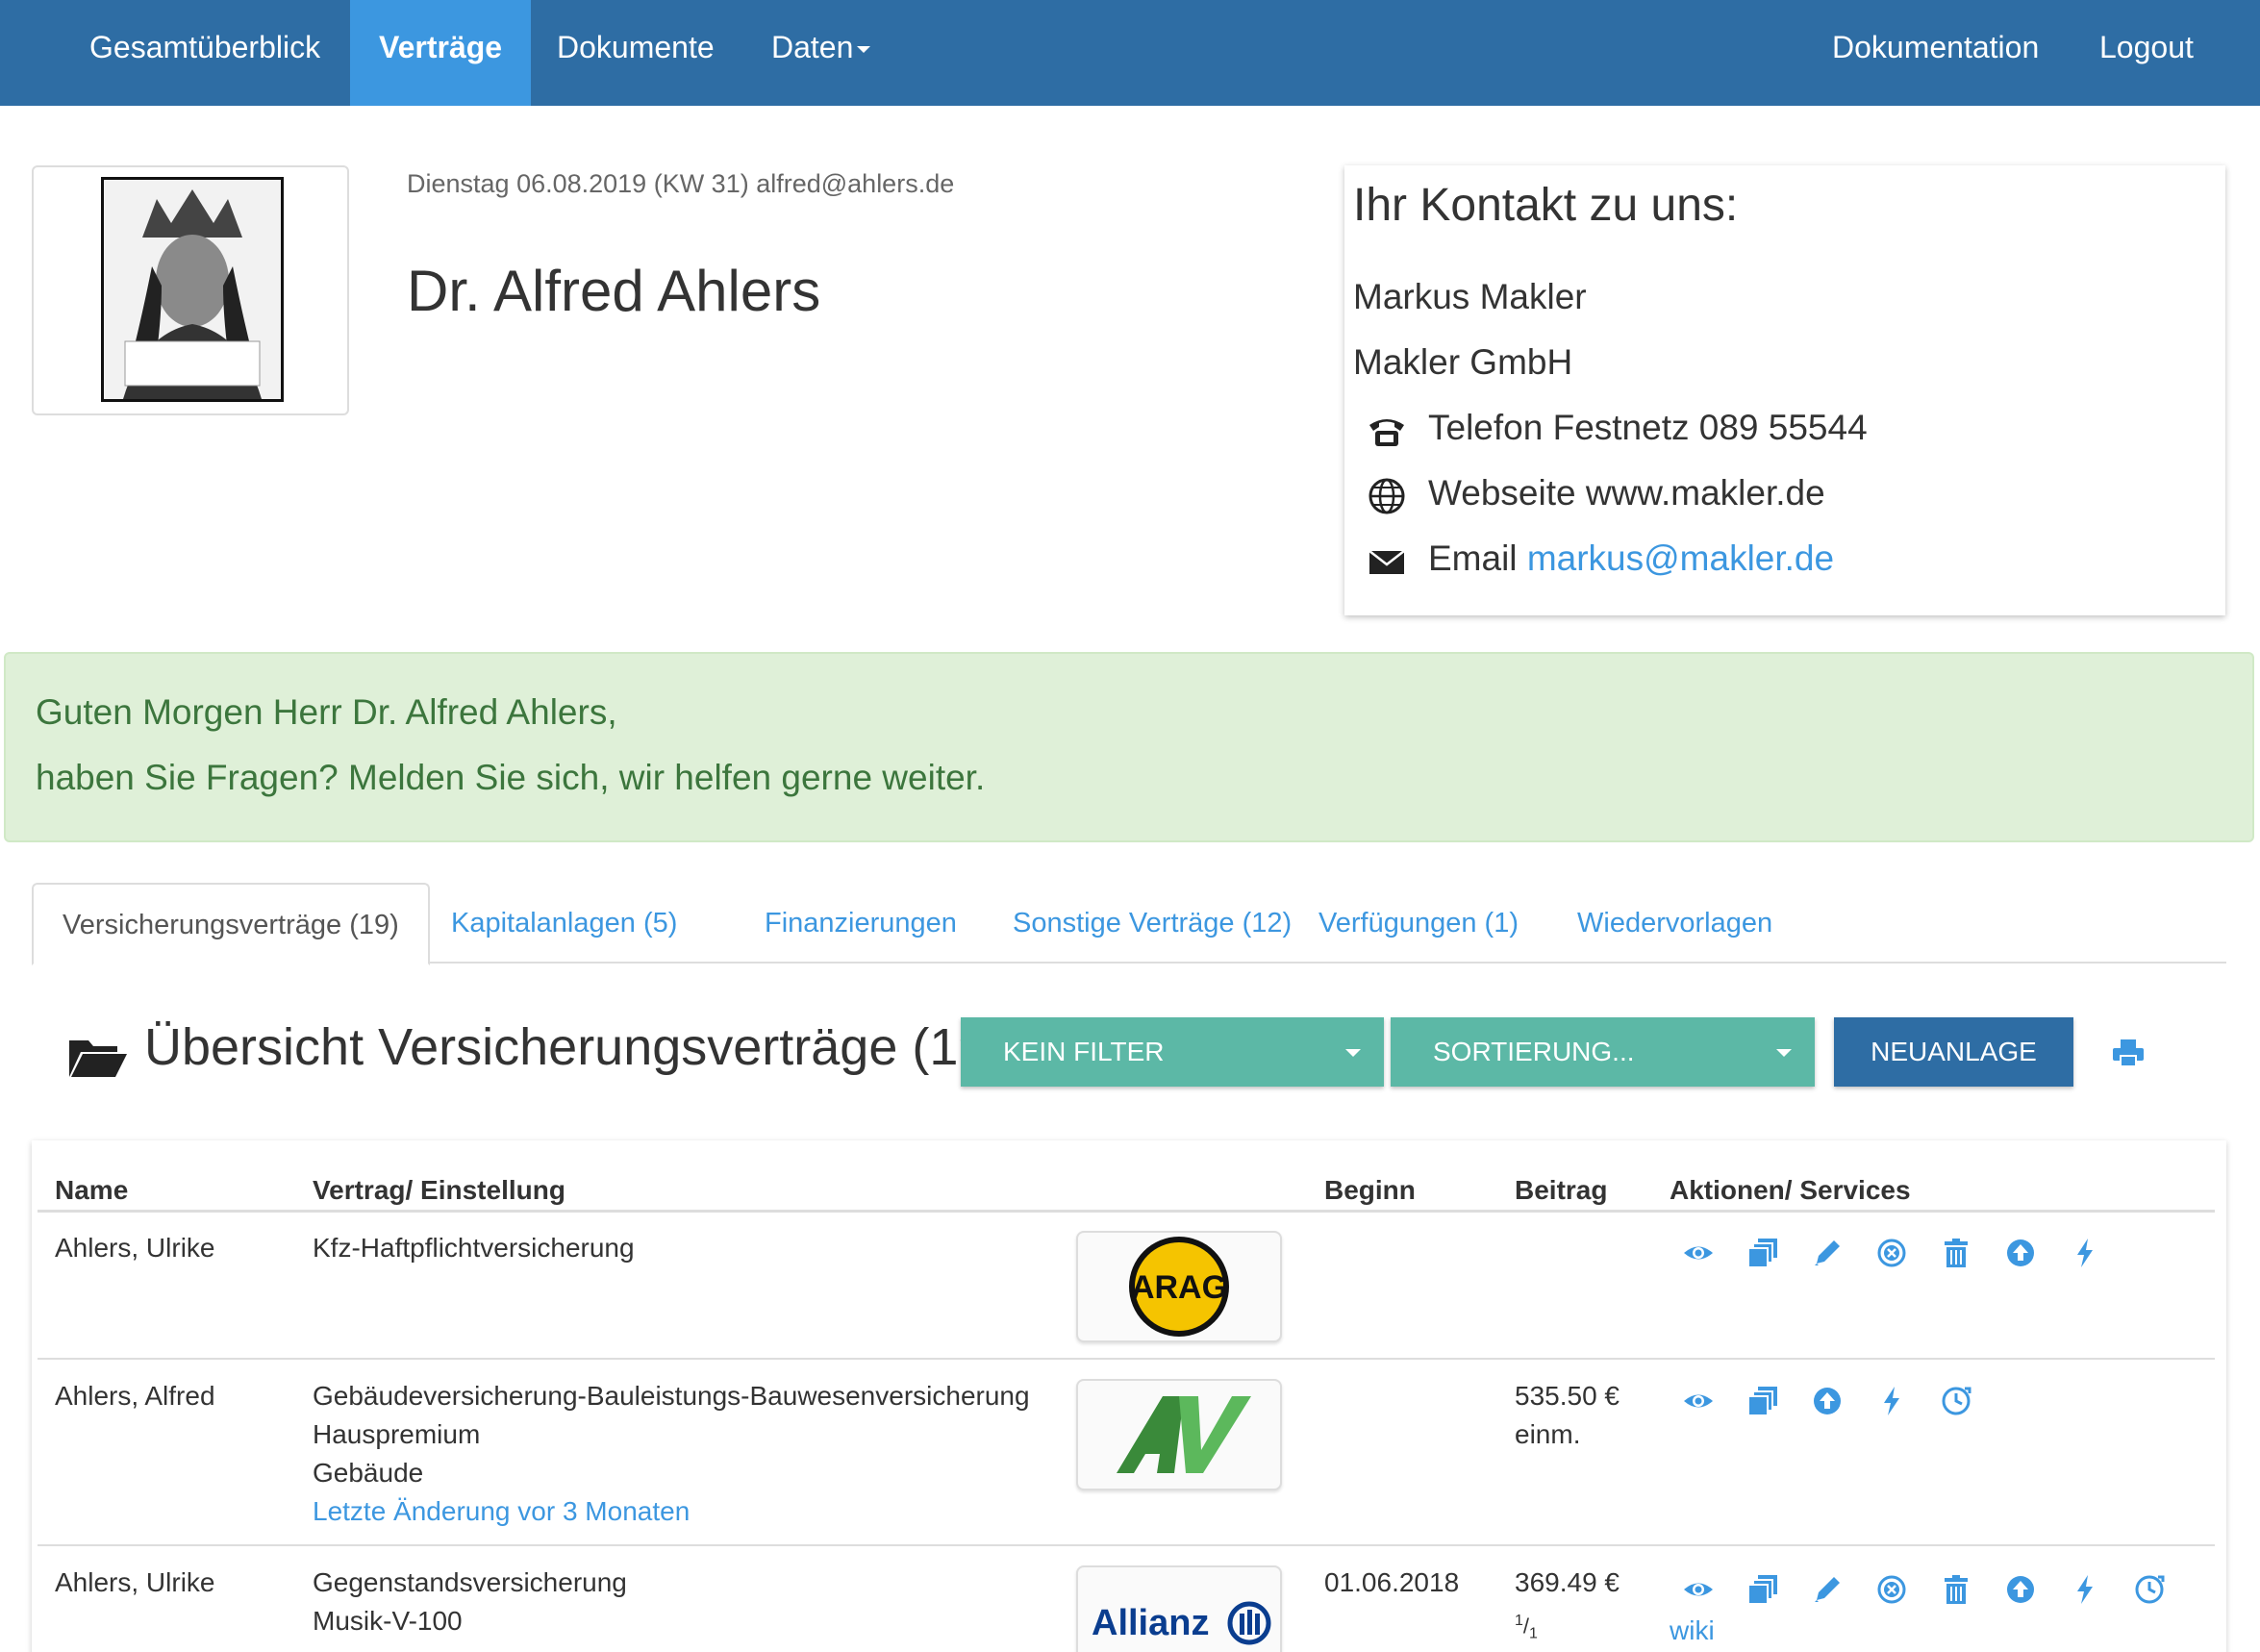  Describe the element at coordinates (1567, 1582) in the screenshot. I see `row3-amount-value: 369.49 €` at that location.